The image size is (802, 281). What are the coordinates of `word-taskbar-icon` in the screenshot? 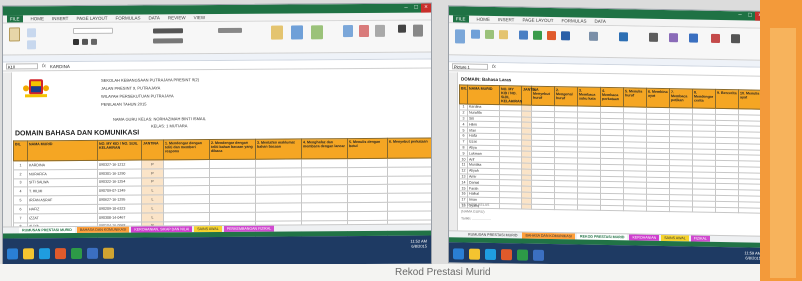 It's located at (538, 255).